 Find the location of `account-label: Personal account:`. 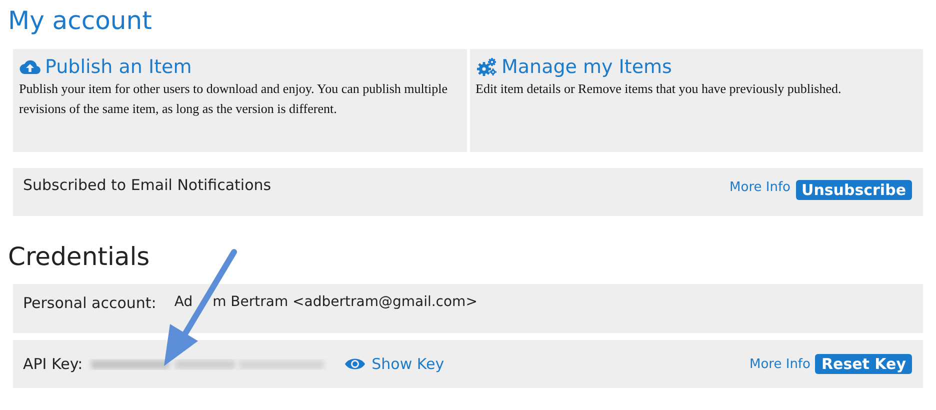

account-label: Personal account: is located at coordinates (89, 303).